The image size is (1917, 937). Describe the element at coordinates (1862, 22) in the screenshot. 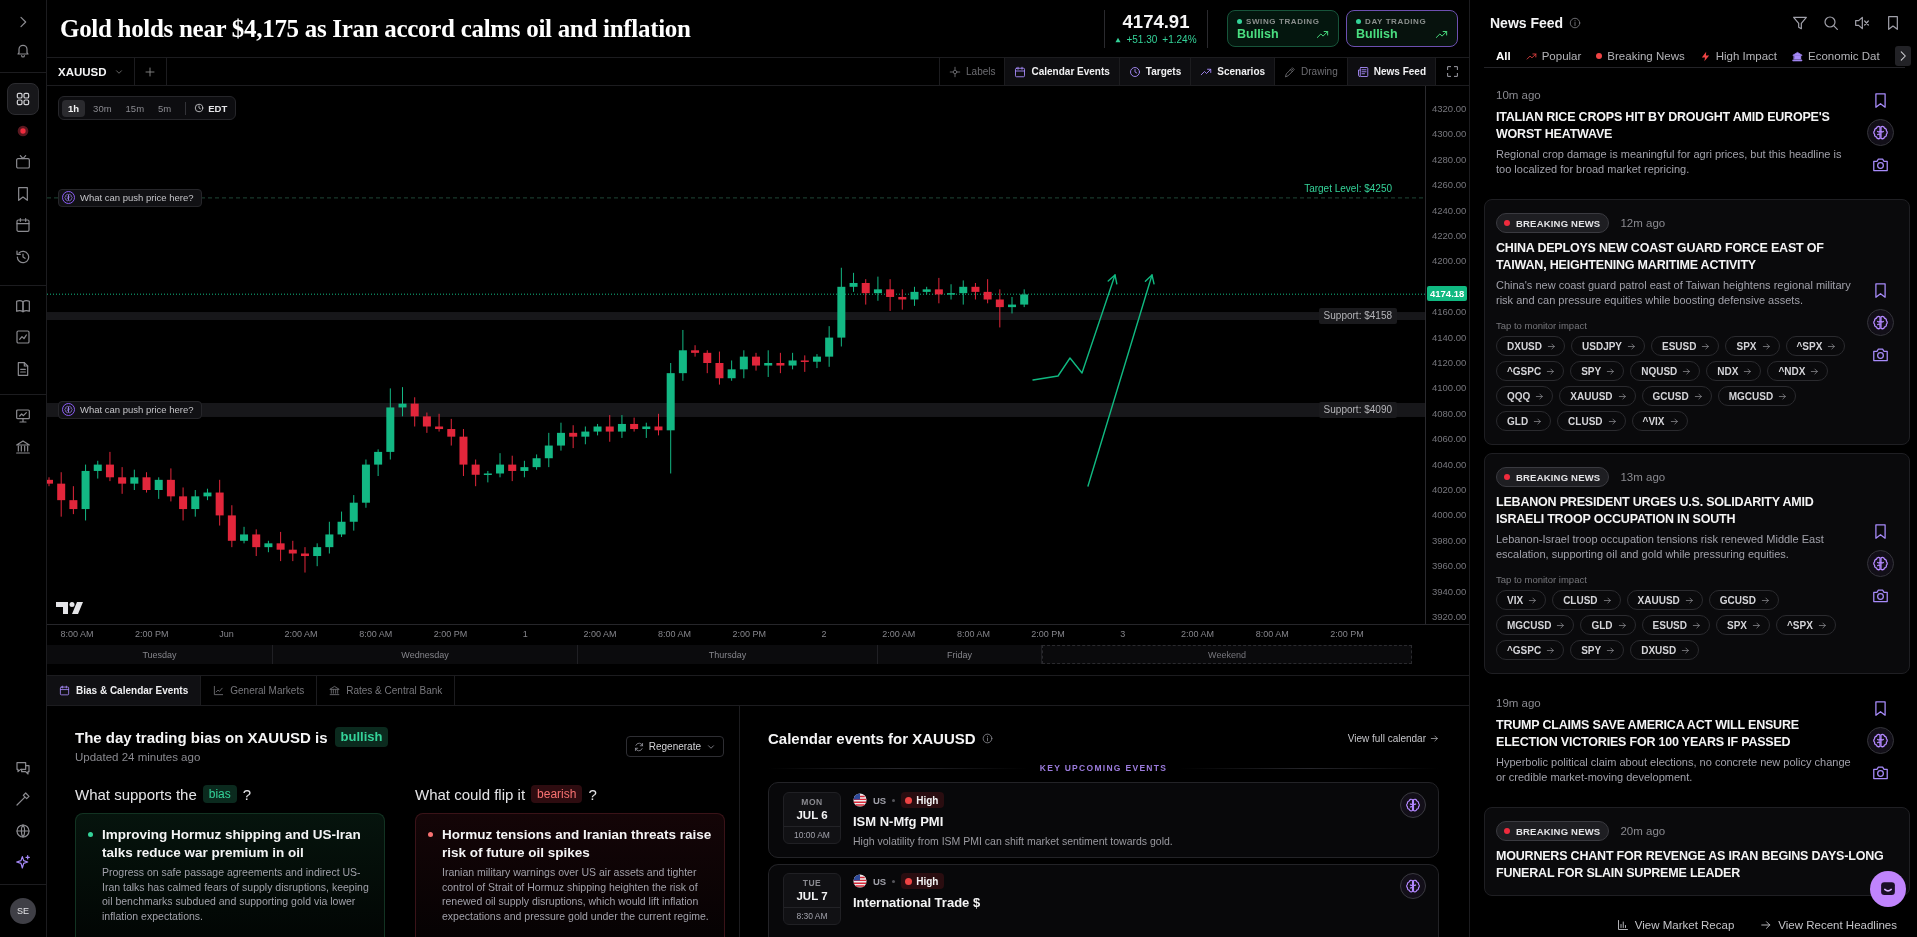

I see `mute-icon` at that location.